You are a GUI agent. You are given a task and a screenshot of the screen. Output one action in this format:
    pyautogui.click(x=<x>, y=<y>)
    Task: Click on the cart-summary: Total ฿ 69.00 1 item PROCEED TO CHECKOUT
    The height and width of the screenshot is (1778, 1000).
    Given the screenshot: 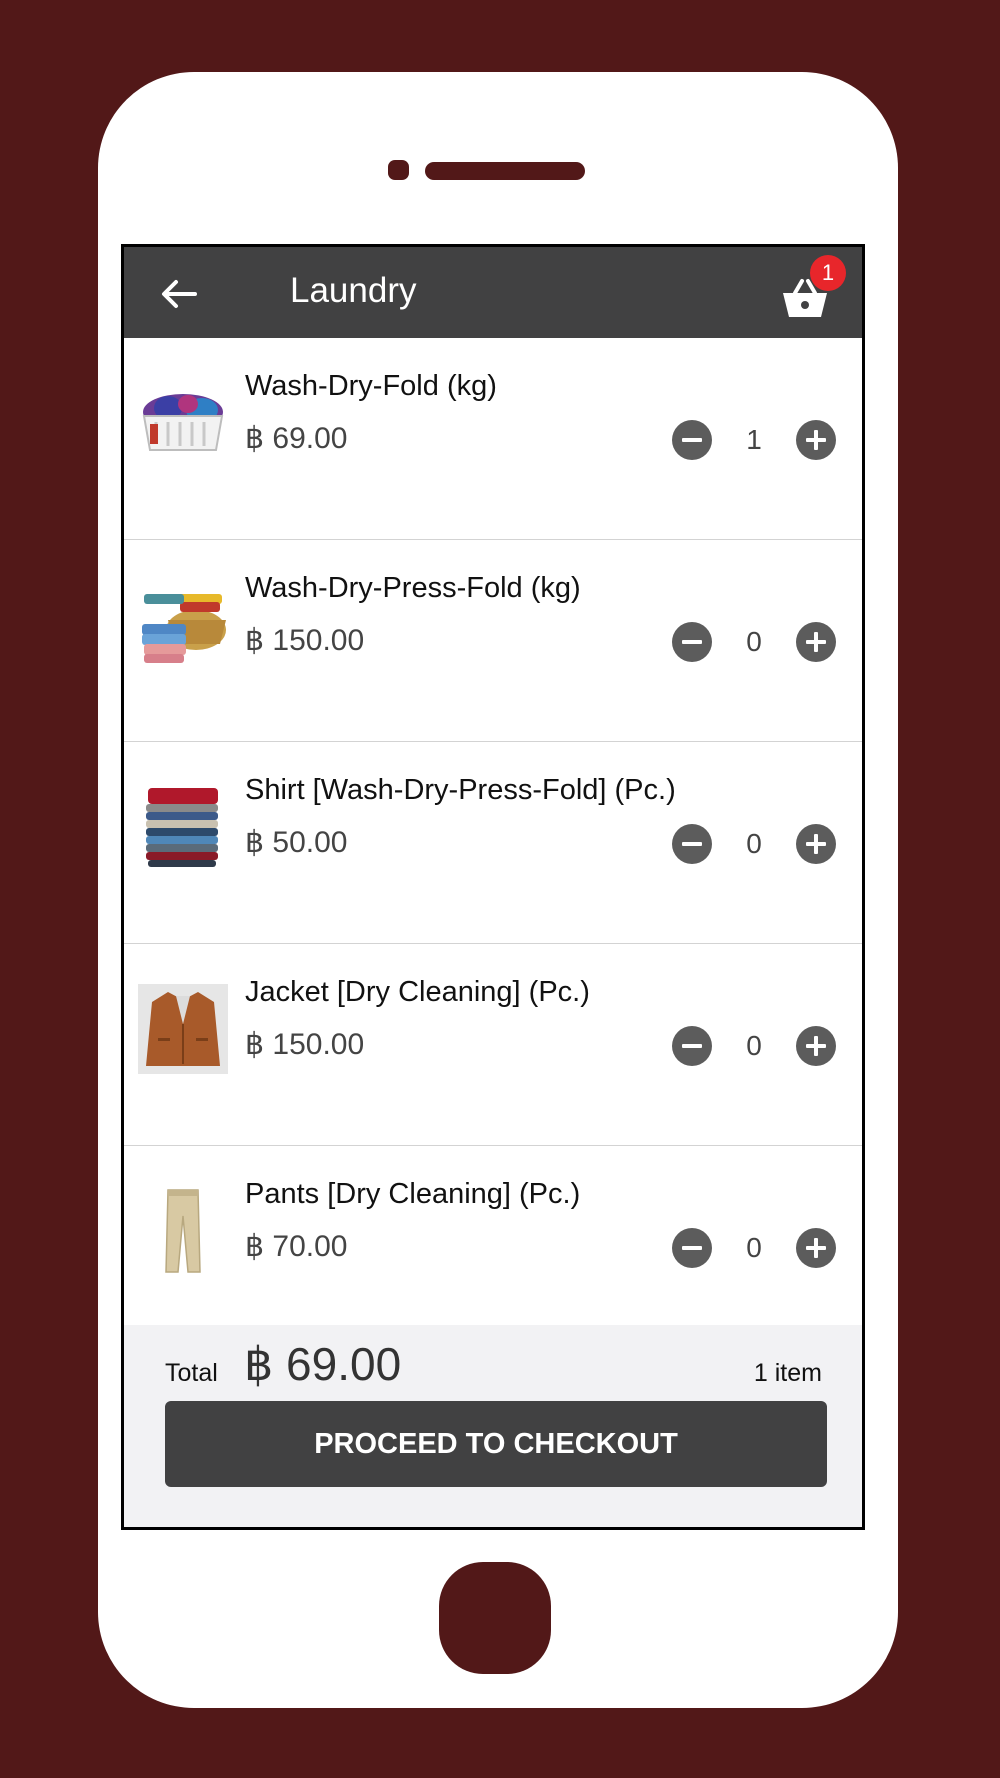 What is the action you would take?
    pyautogui.click(x=493, y=1426)
    